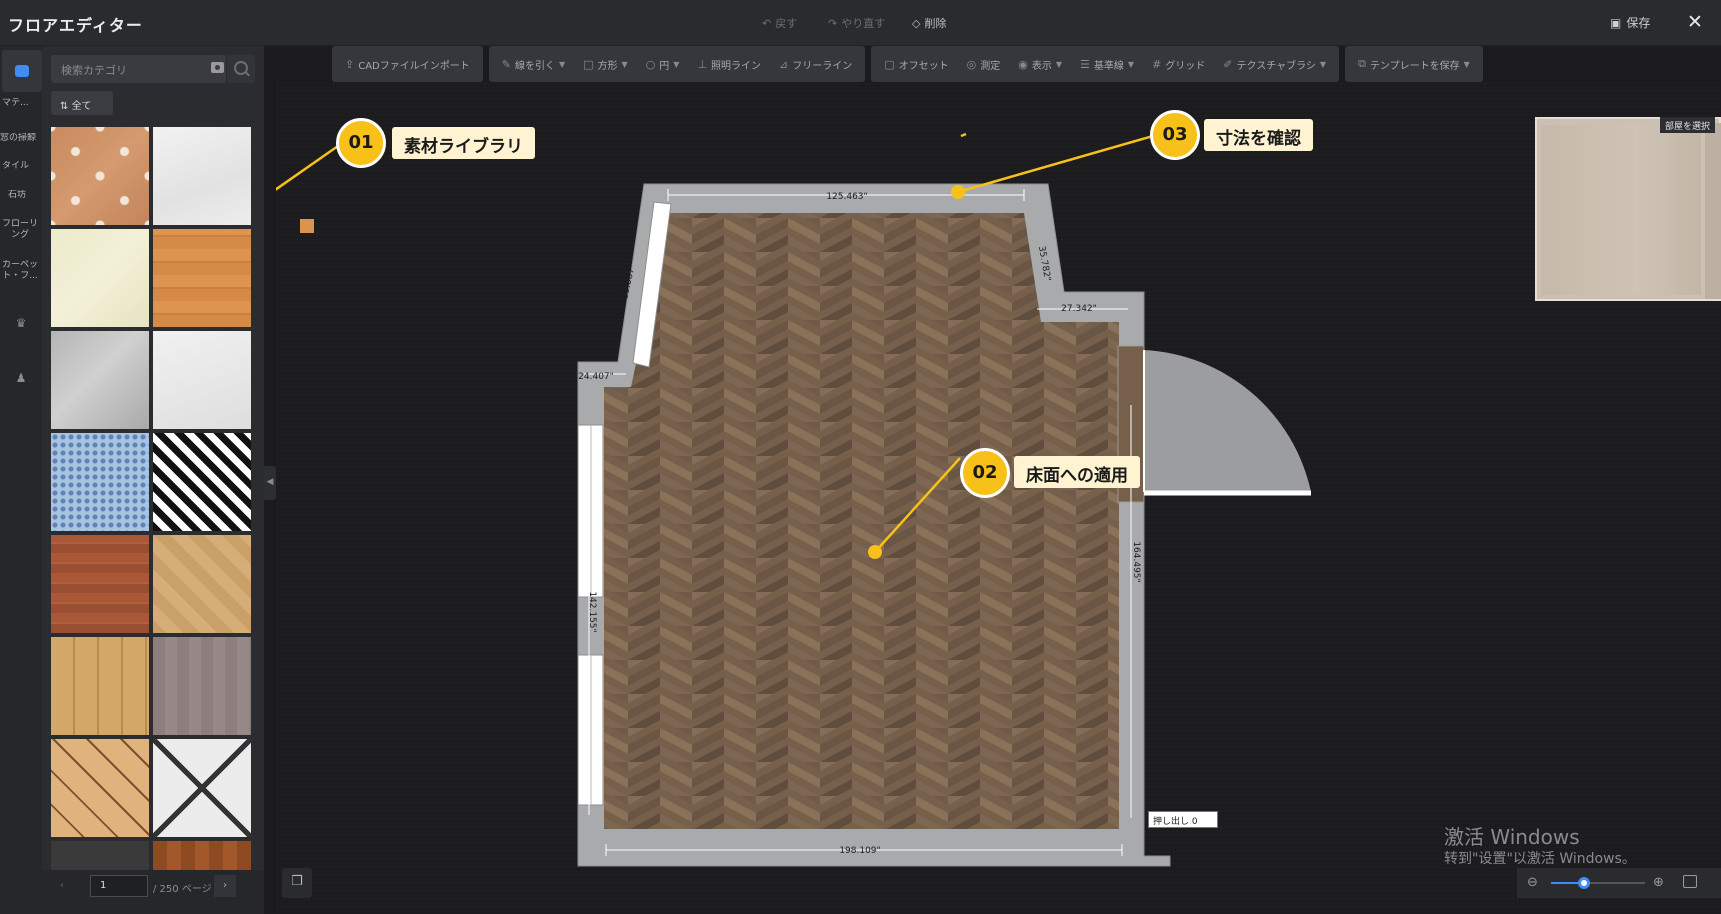  I want to click on zoom-control: ⊖ ⊕, so click(1619, 883).